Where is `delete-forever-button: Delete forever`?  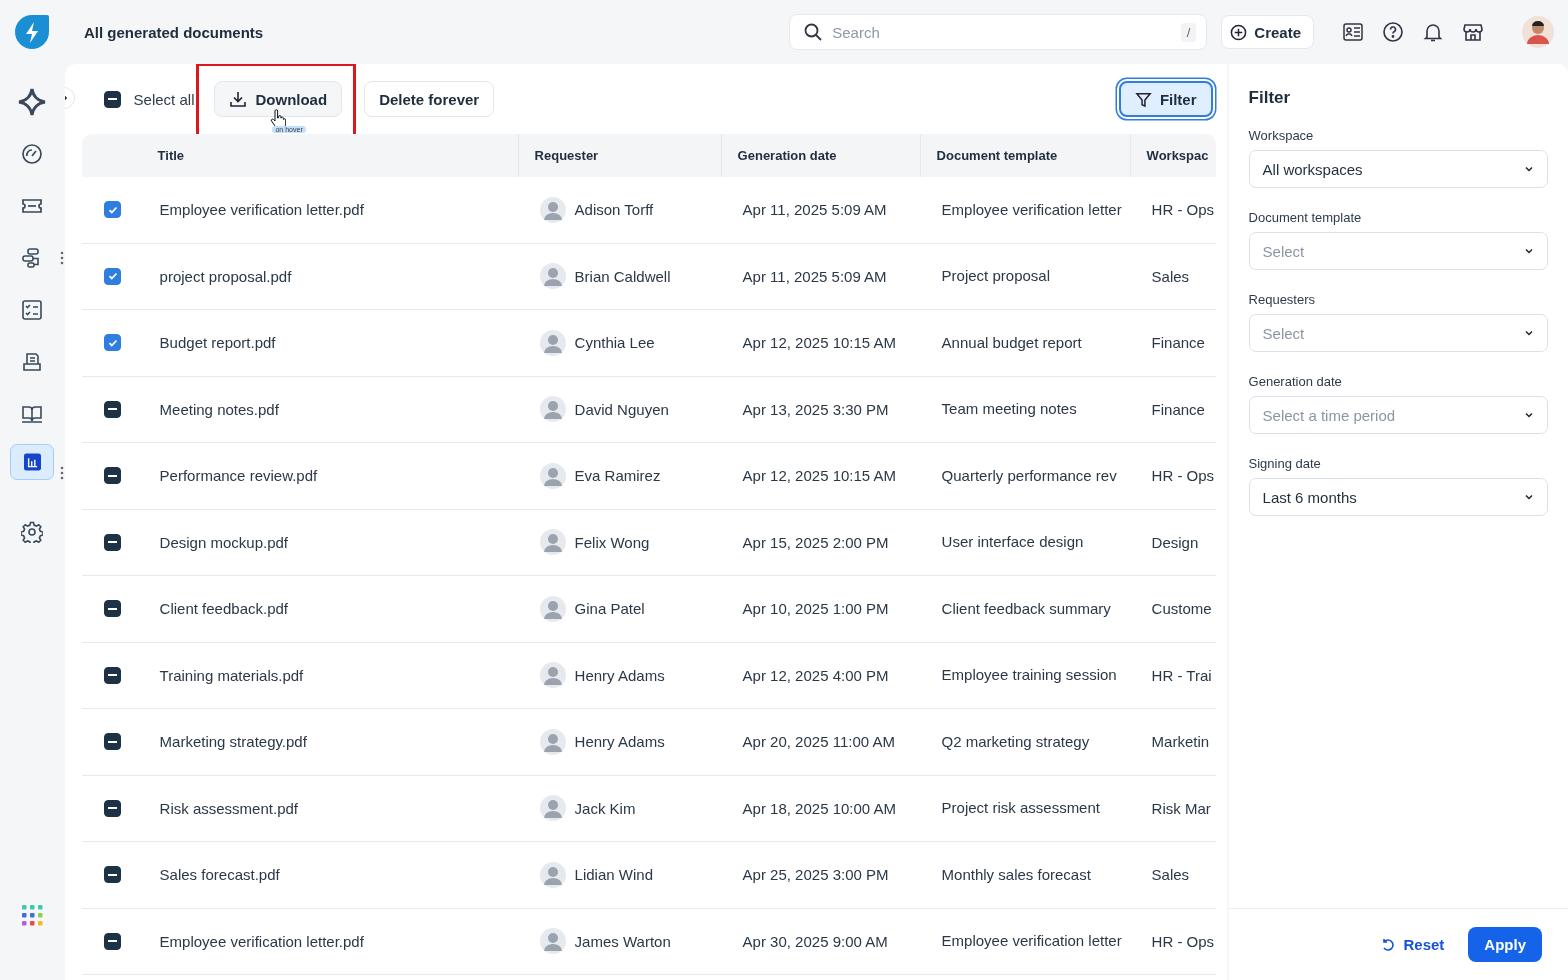 delete-forever-button: Delete forever is located at coordinates (429, 99).